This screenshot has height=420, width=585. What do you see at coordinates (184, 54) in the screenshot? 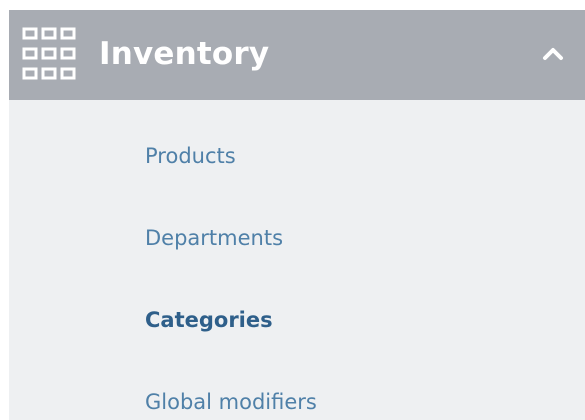
I see `section-title: Inventory` at bounding box center [184, 54].